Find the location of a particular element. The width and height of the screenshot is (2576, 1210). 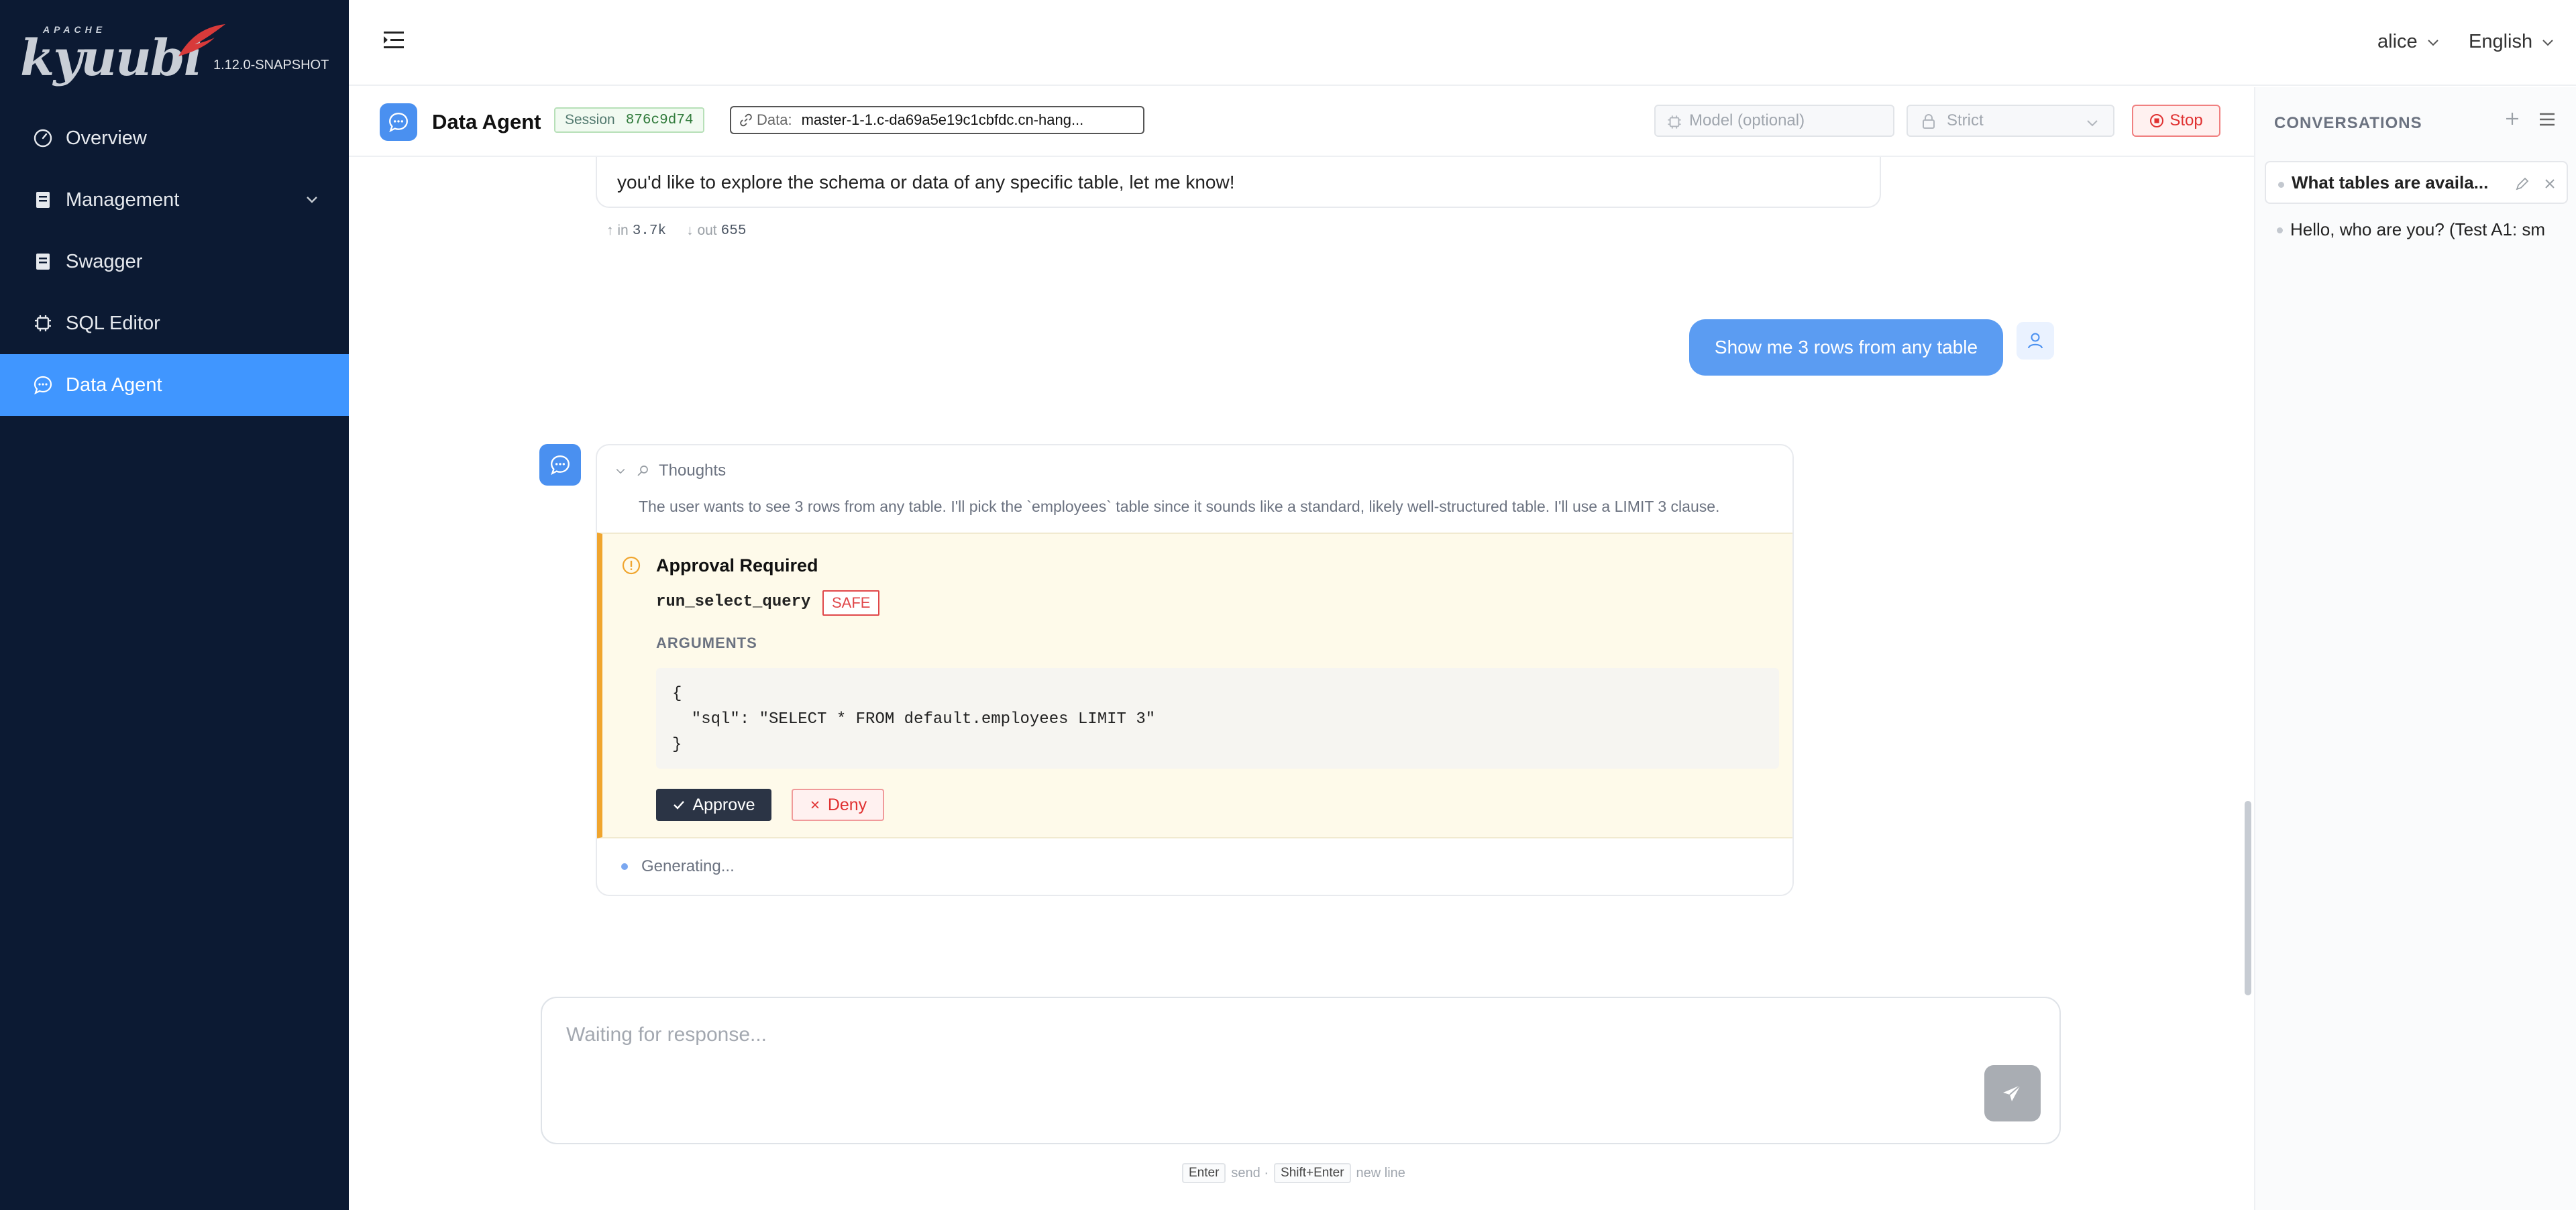

check-icon is located at coordinates (679, 806).